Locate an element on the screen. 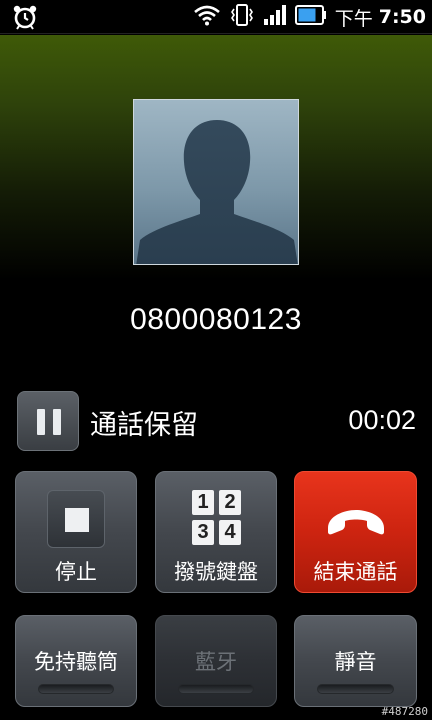 The image size is (432, 720). keypad-key: 2 is located at coordinates (230, 502).